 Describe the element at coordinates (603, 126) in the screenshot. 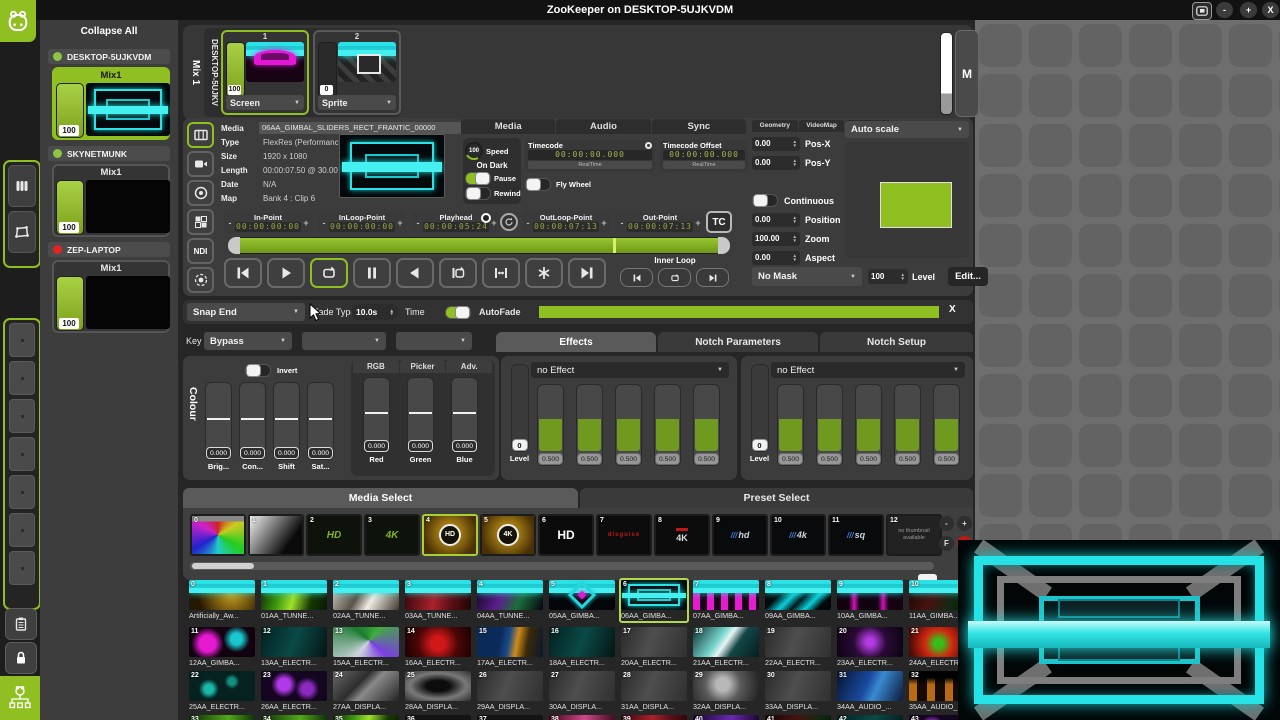

I see `media-tab: Audio` at that location.